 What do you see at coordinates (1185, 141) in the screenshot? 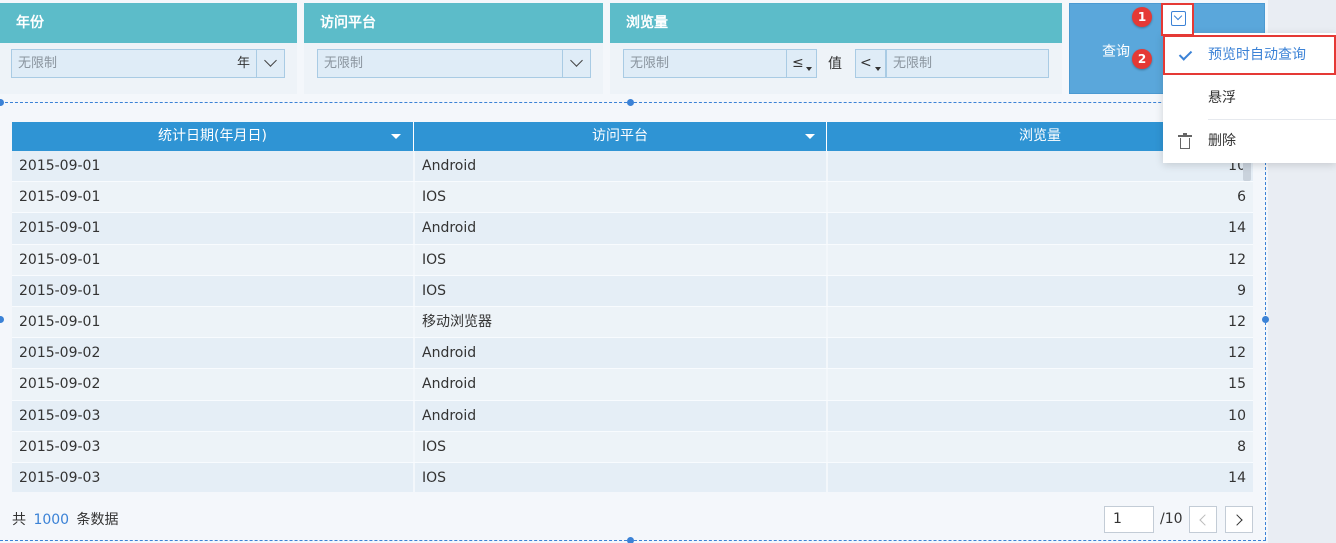
I see `trash-icon` at bounding box center [1185, 141].